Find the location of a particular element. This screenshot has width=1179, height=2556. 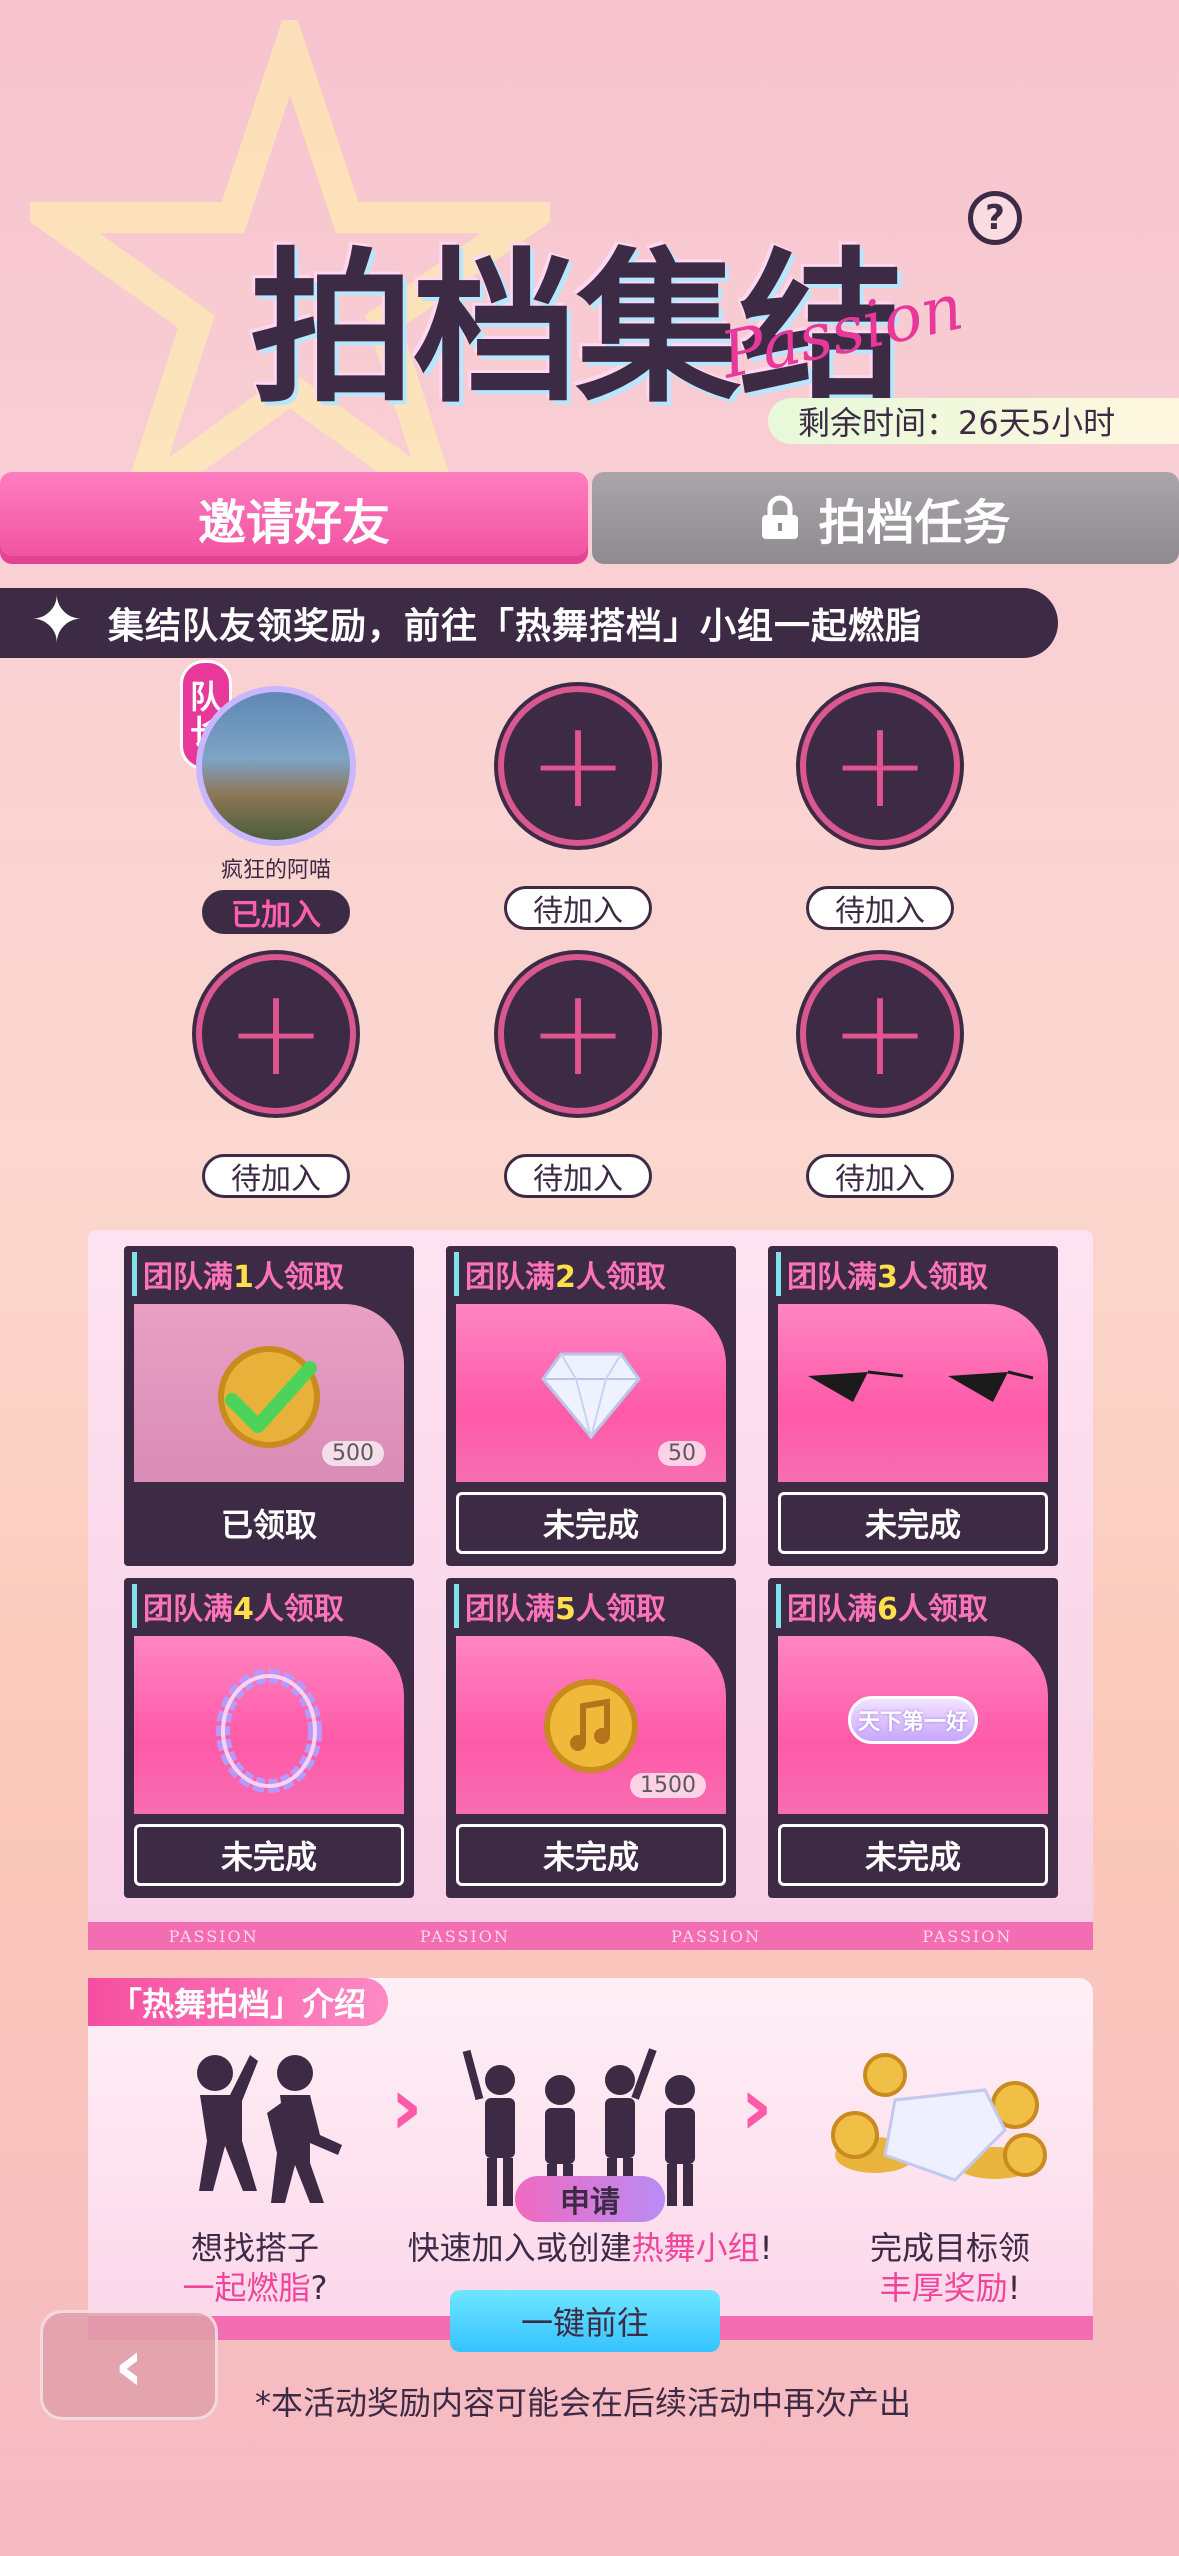

intro-step-2: 快速加入或创建热舞小组! is located at coordinates (590, 2248).